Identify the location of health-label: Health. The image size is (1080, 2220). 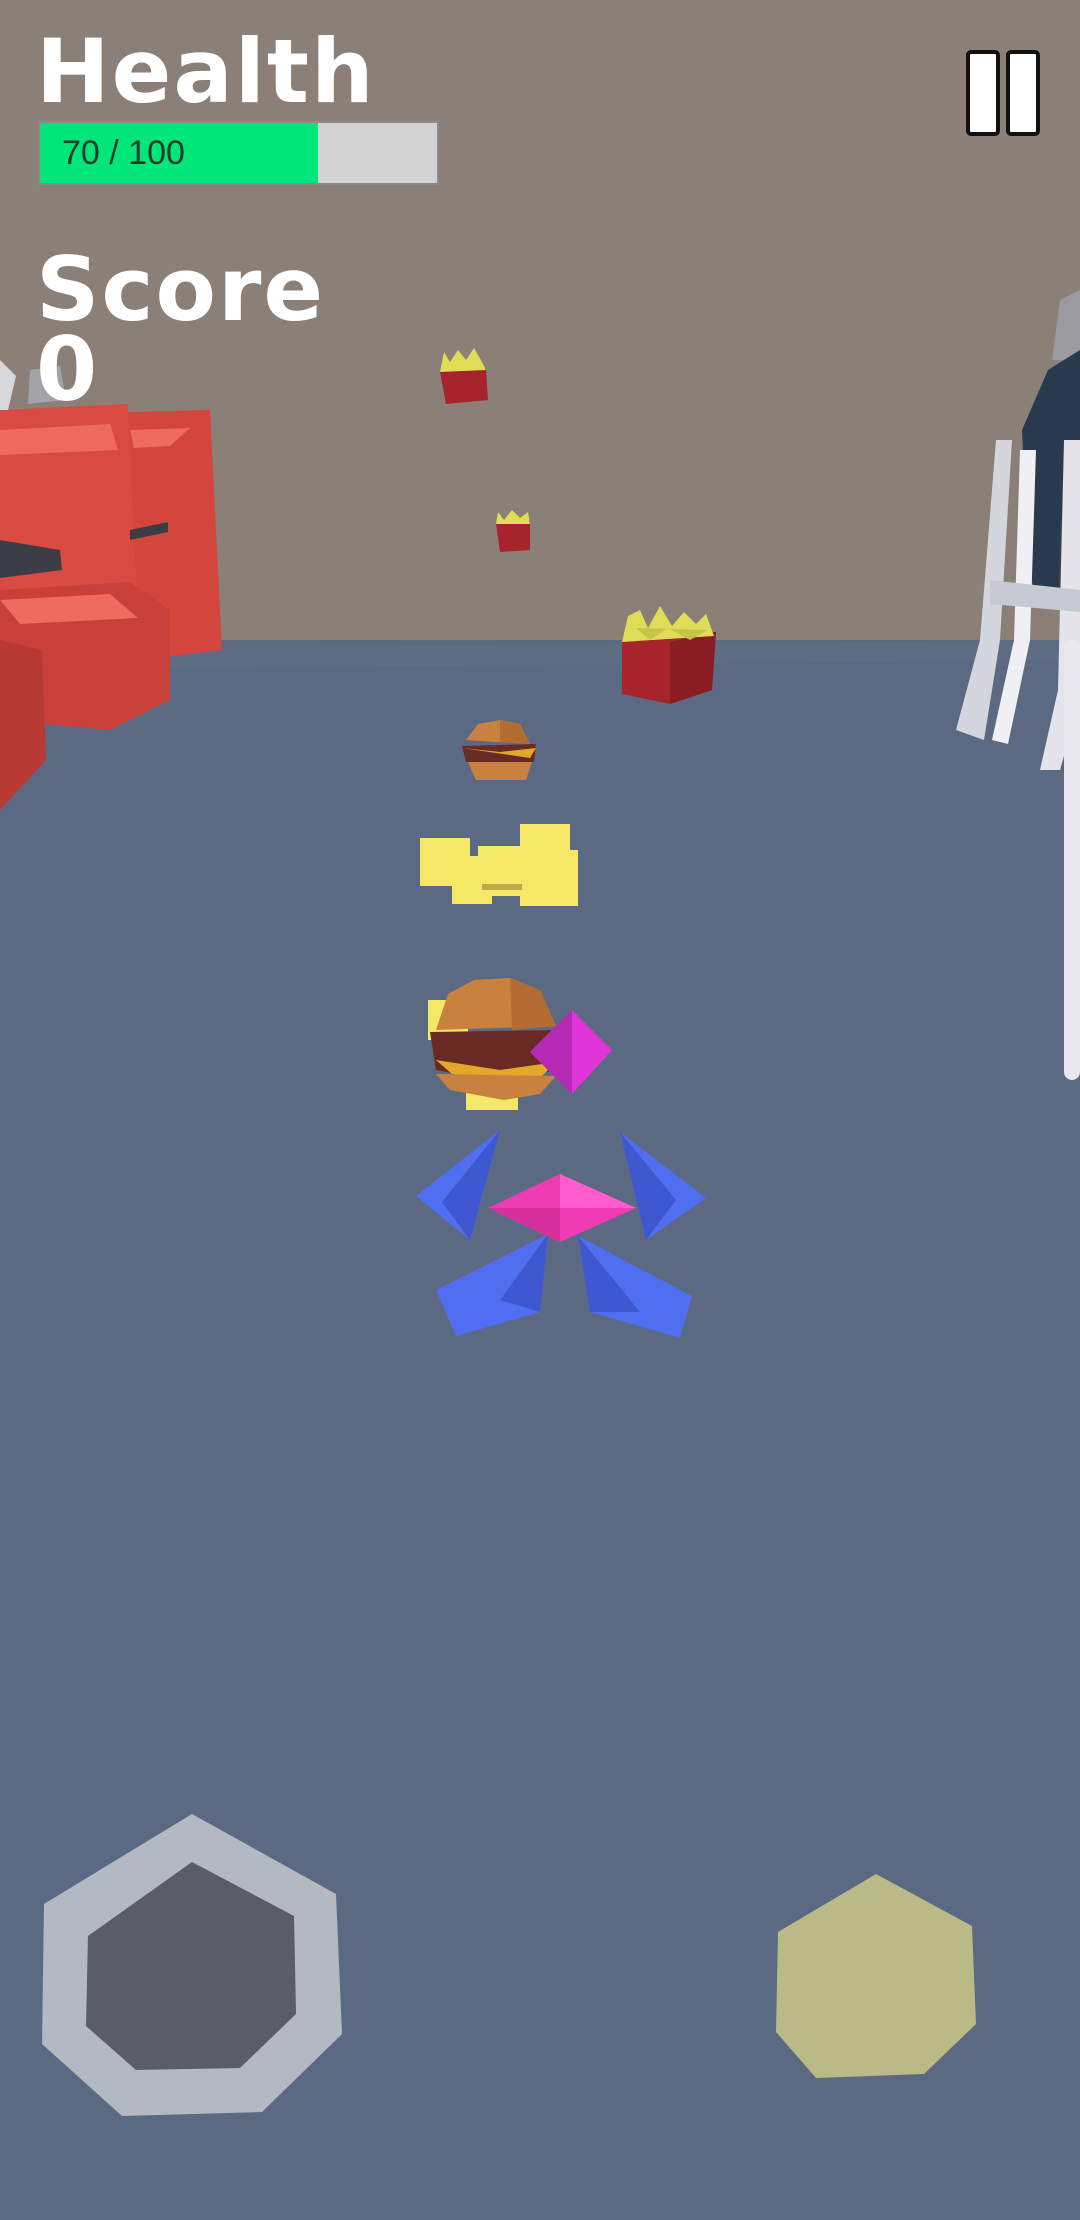
(206, 71).